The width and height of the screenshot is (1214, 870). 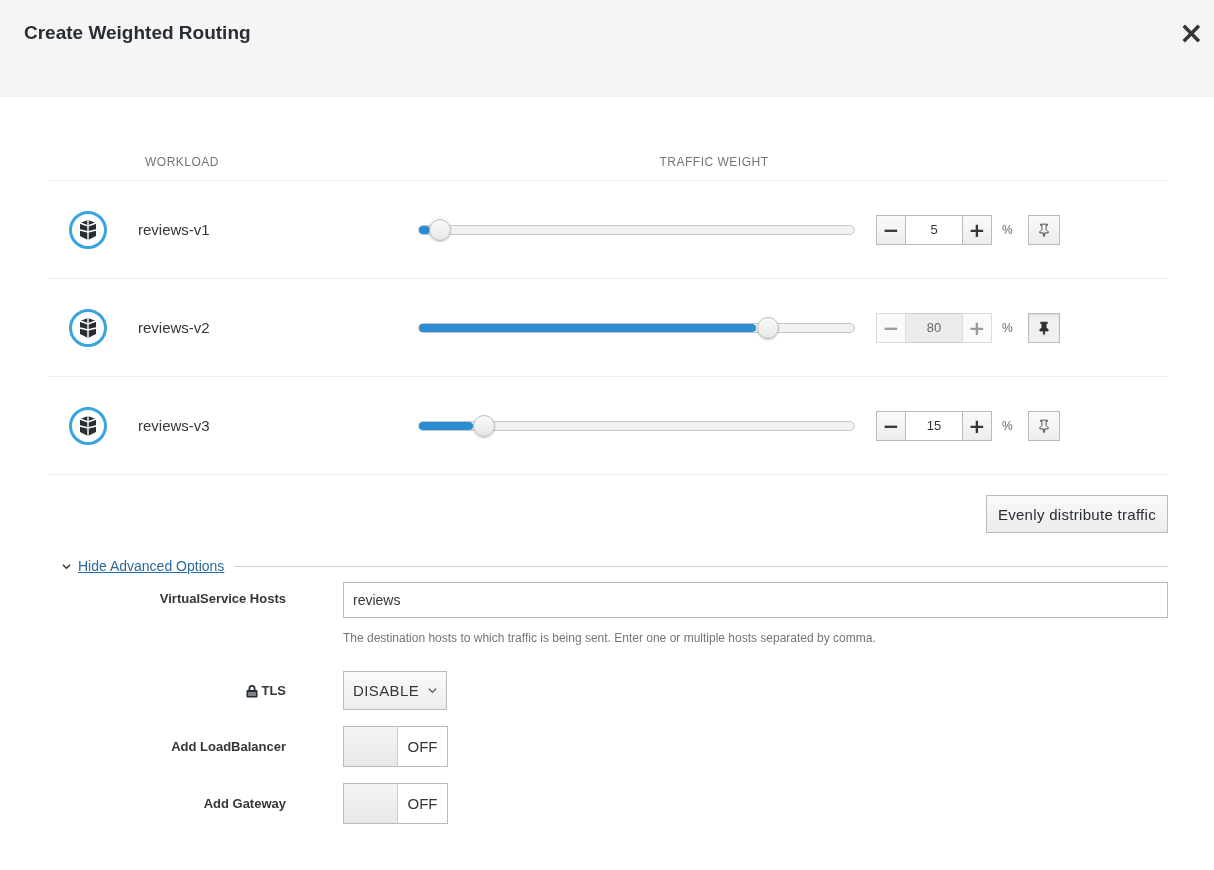 I want to click on field-label: Add Gateway, so click(x=244, y=803).